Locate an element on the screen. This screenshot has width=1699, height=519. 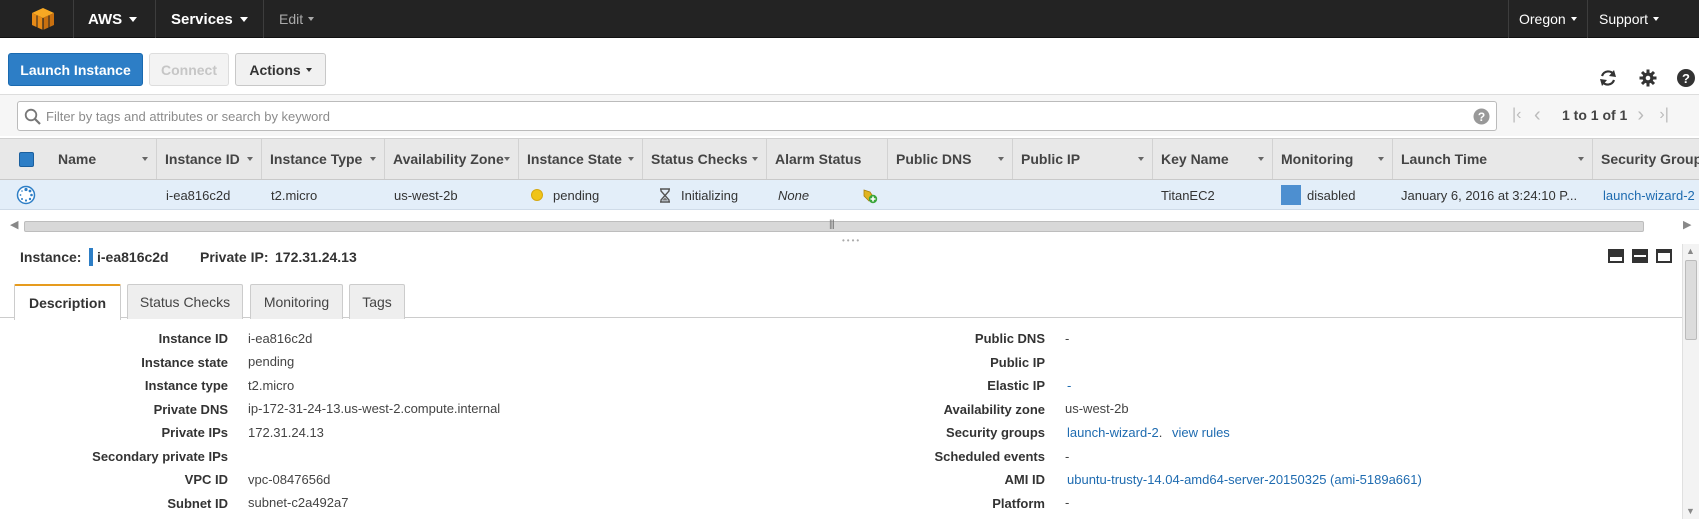
col-key-name: Key Name is located at coordinates (1213, 159).